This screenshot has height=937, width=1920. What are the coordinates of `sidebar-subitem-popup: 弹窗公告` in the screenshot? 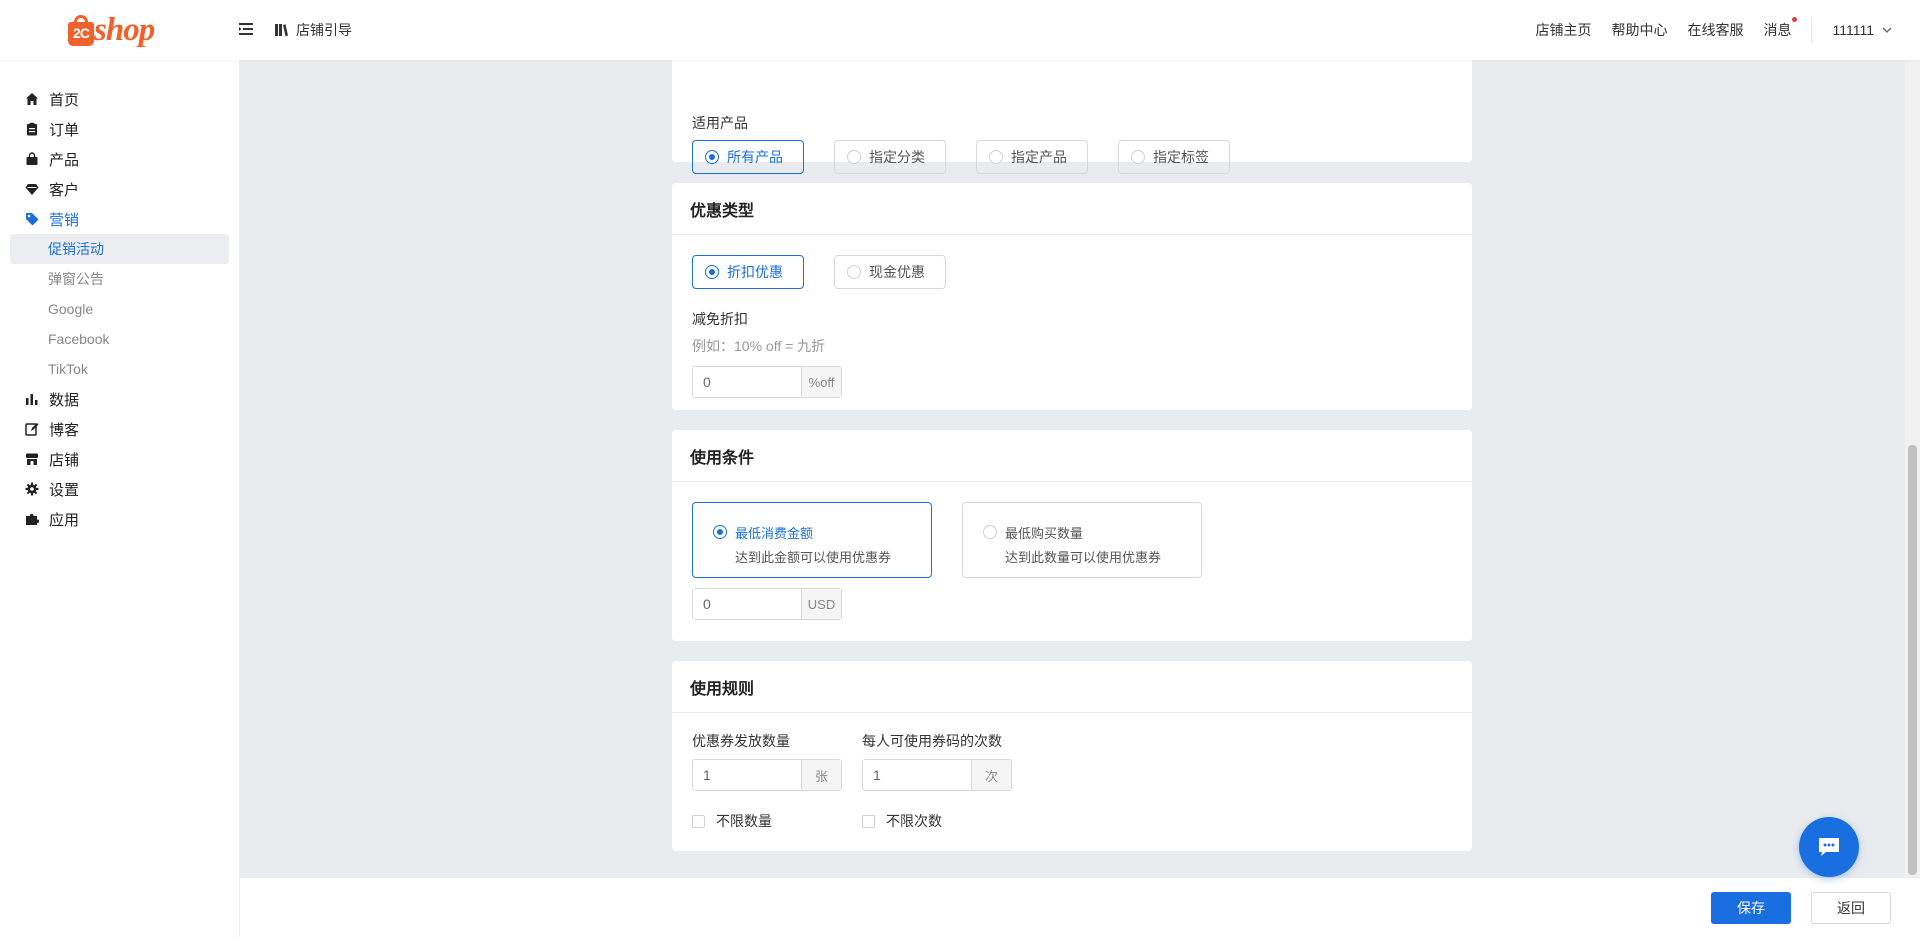 It's located at (119, 279).